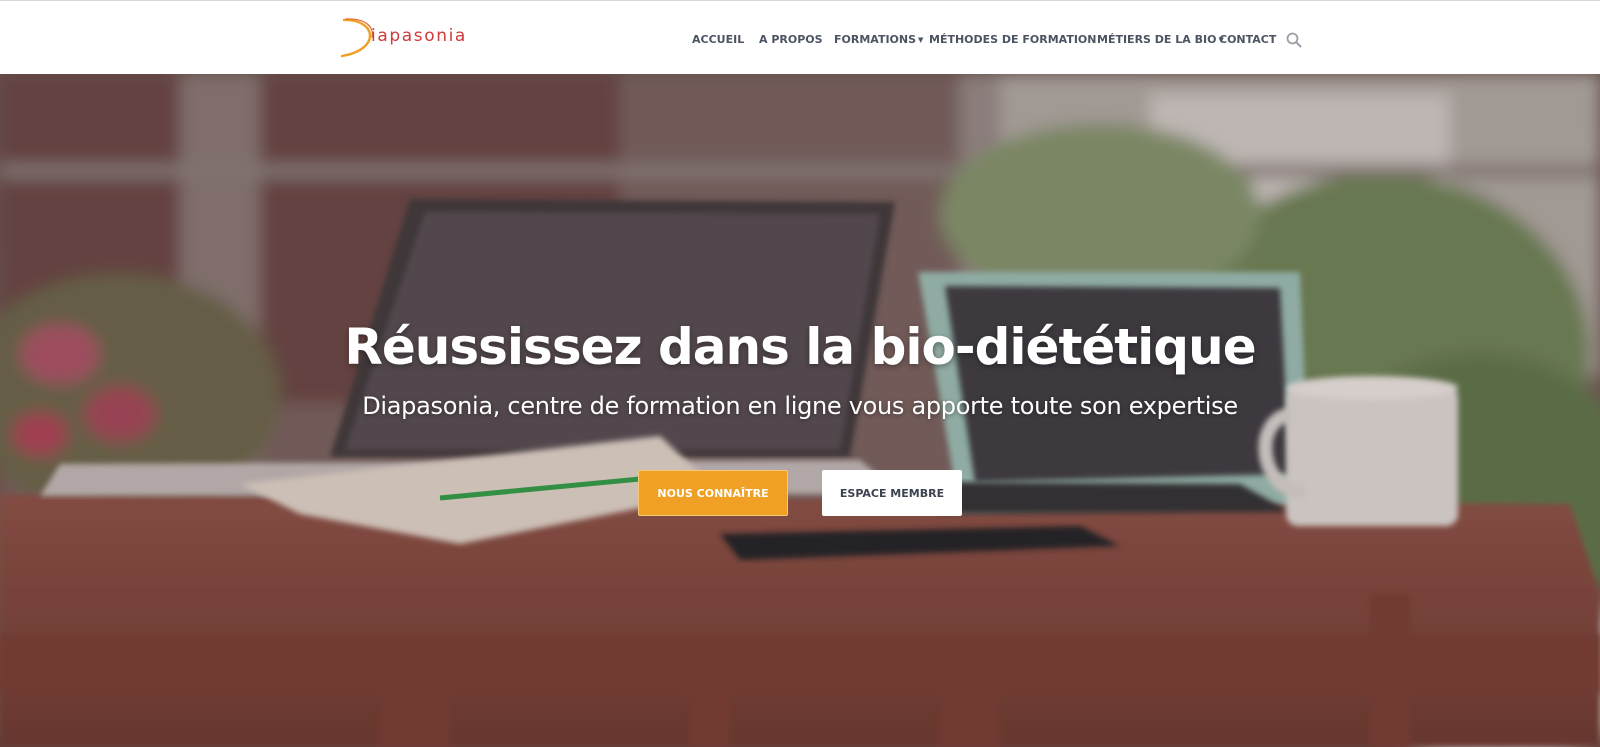 This screenshot has width=1600, height=747. What do you see at coordinates (1157, 39) in the screenshot?
I see `nav-item-label: MÉTIERS DE LA BIO` at bounding box center [1157, 39].